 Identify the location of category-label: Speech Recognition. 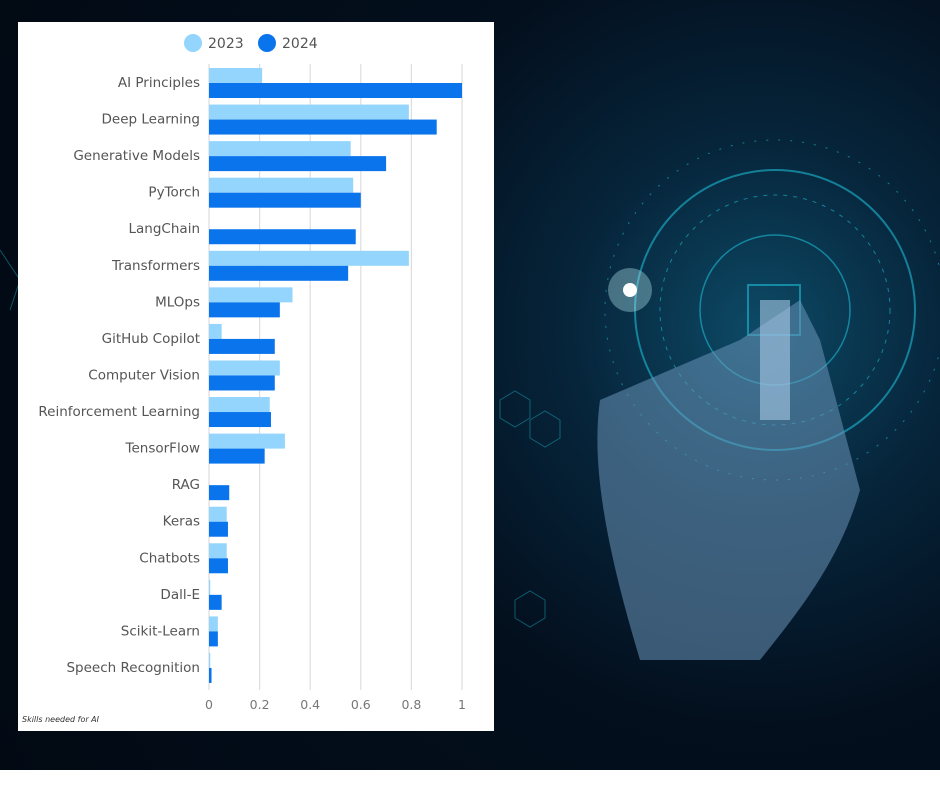
(133, 668).